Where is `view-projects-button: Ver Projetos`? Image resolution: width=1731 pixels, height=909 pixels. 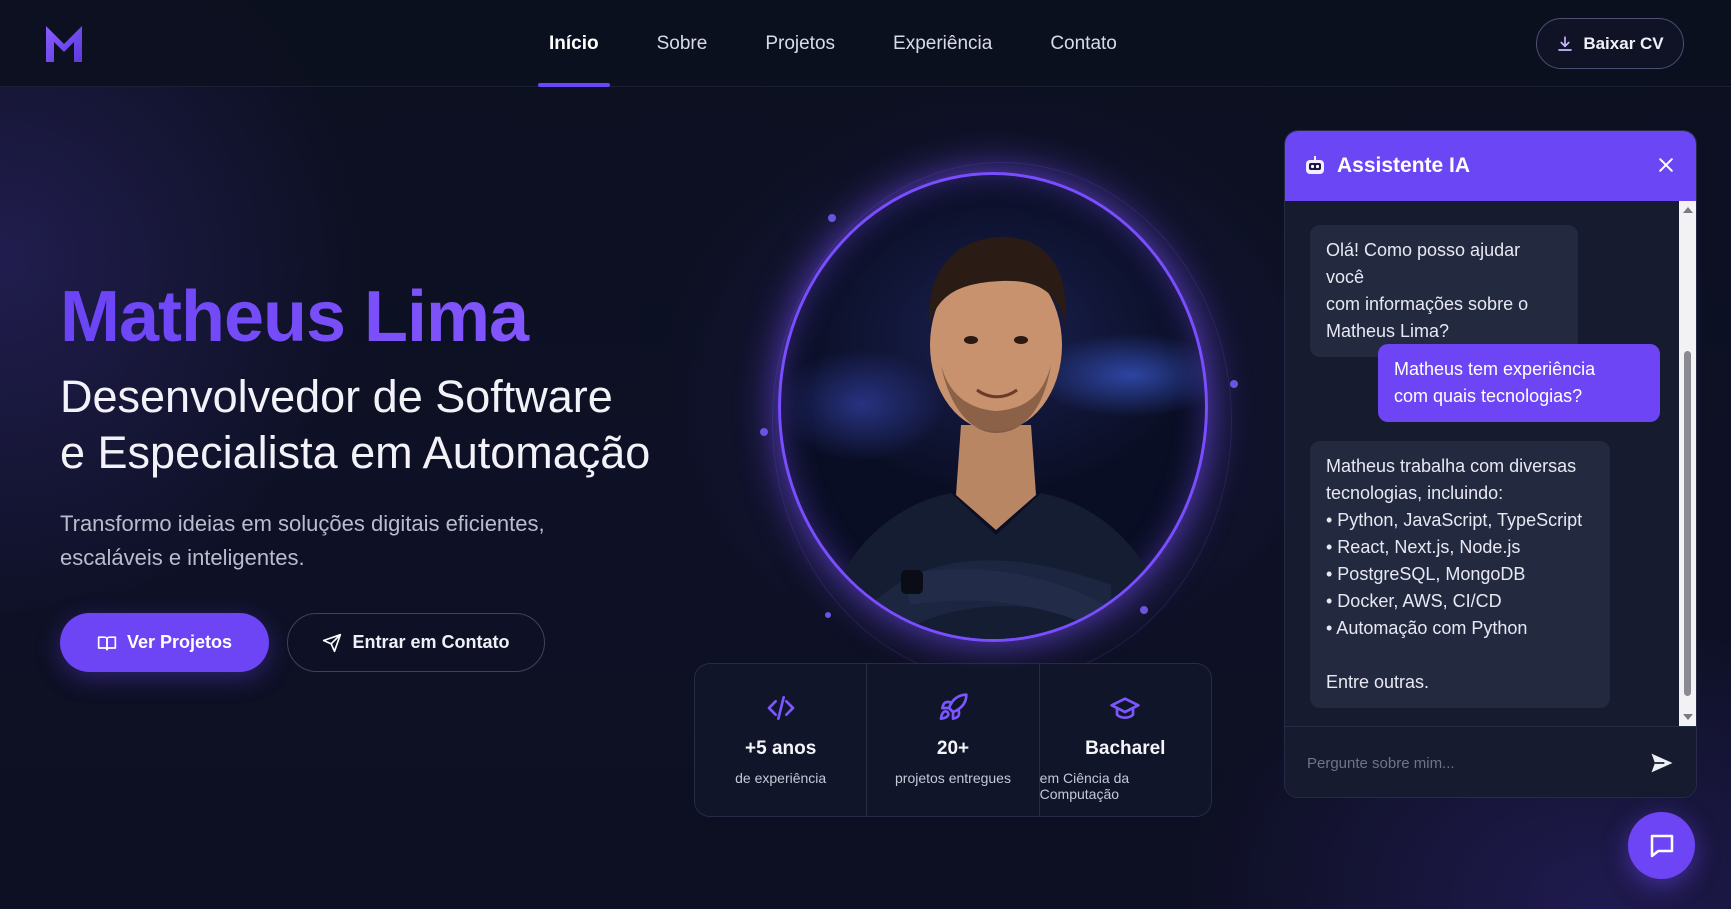 view-projects-button: Ver Projetos is located at coordinates (164, 642).